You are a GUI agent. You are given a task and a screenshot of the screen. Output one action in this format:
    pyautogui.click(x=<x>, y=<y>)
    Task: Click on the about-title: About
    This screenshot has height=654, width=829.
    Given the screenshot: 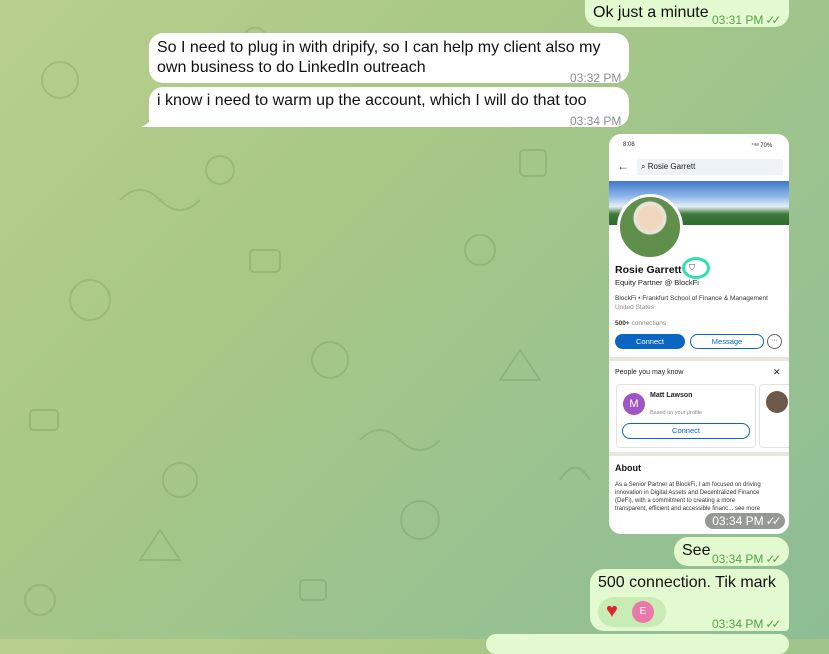 What is the action you would take?
    pyautogui.click(x=628, y=468)
    